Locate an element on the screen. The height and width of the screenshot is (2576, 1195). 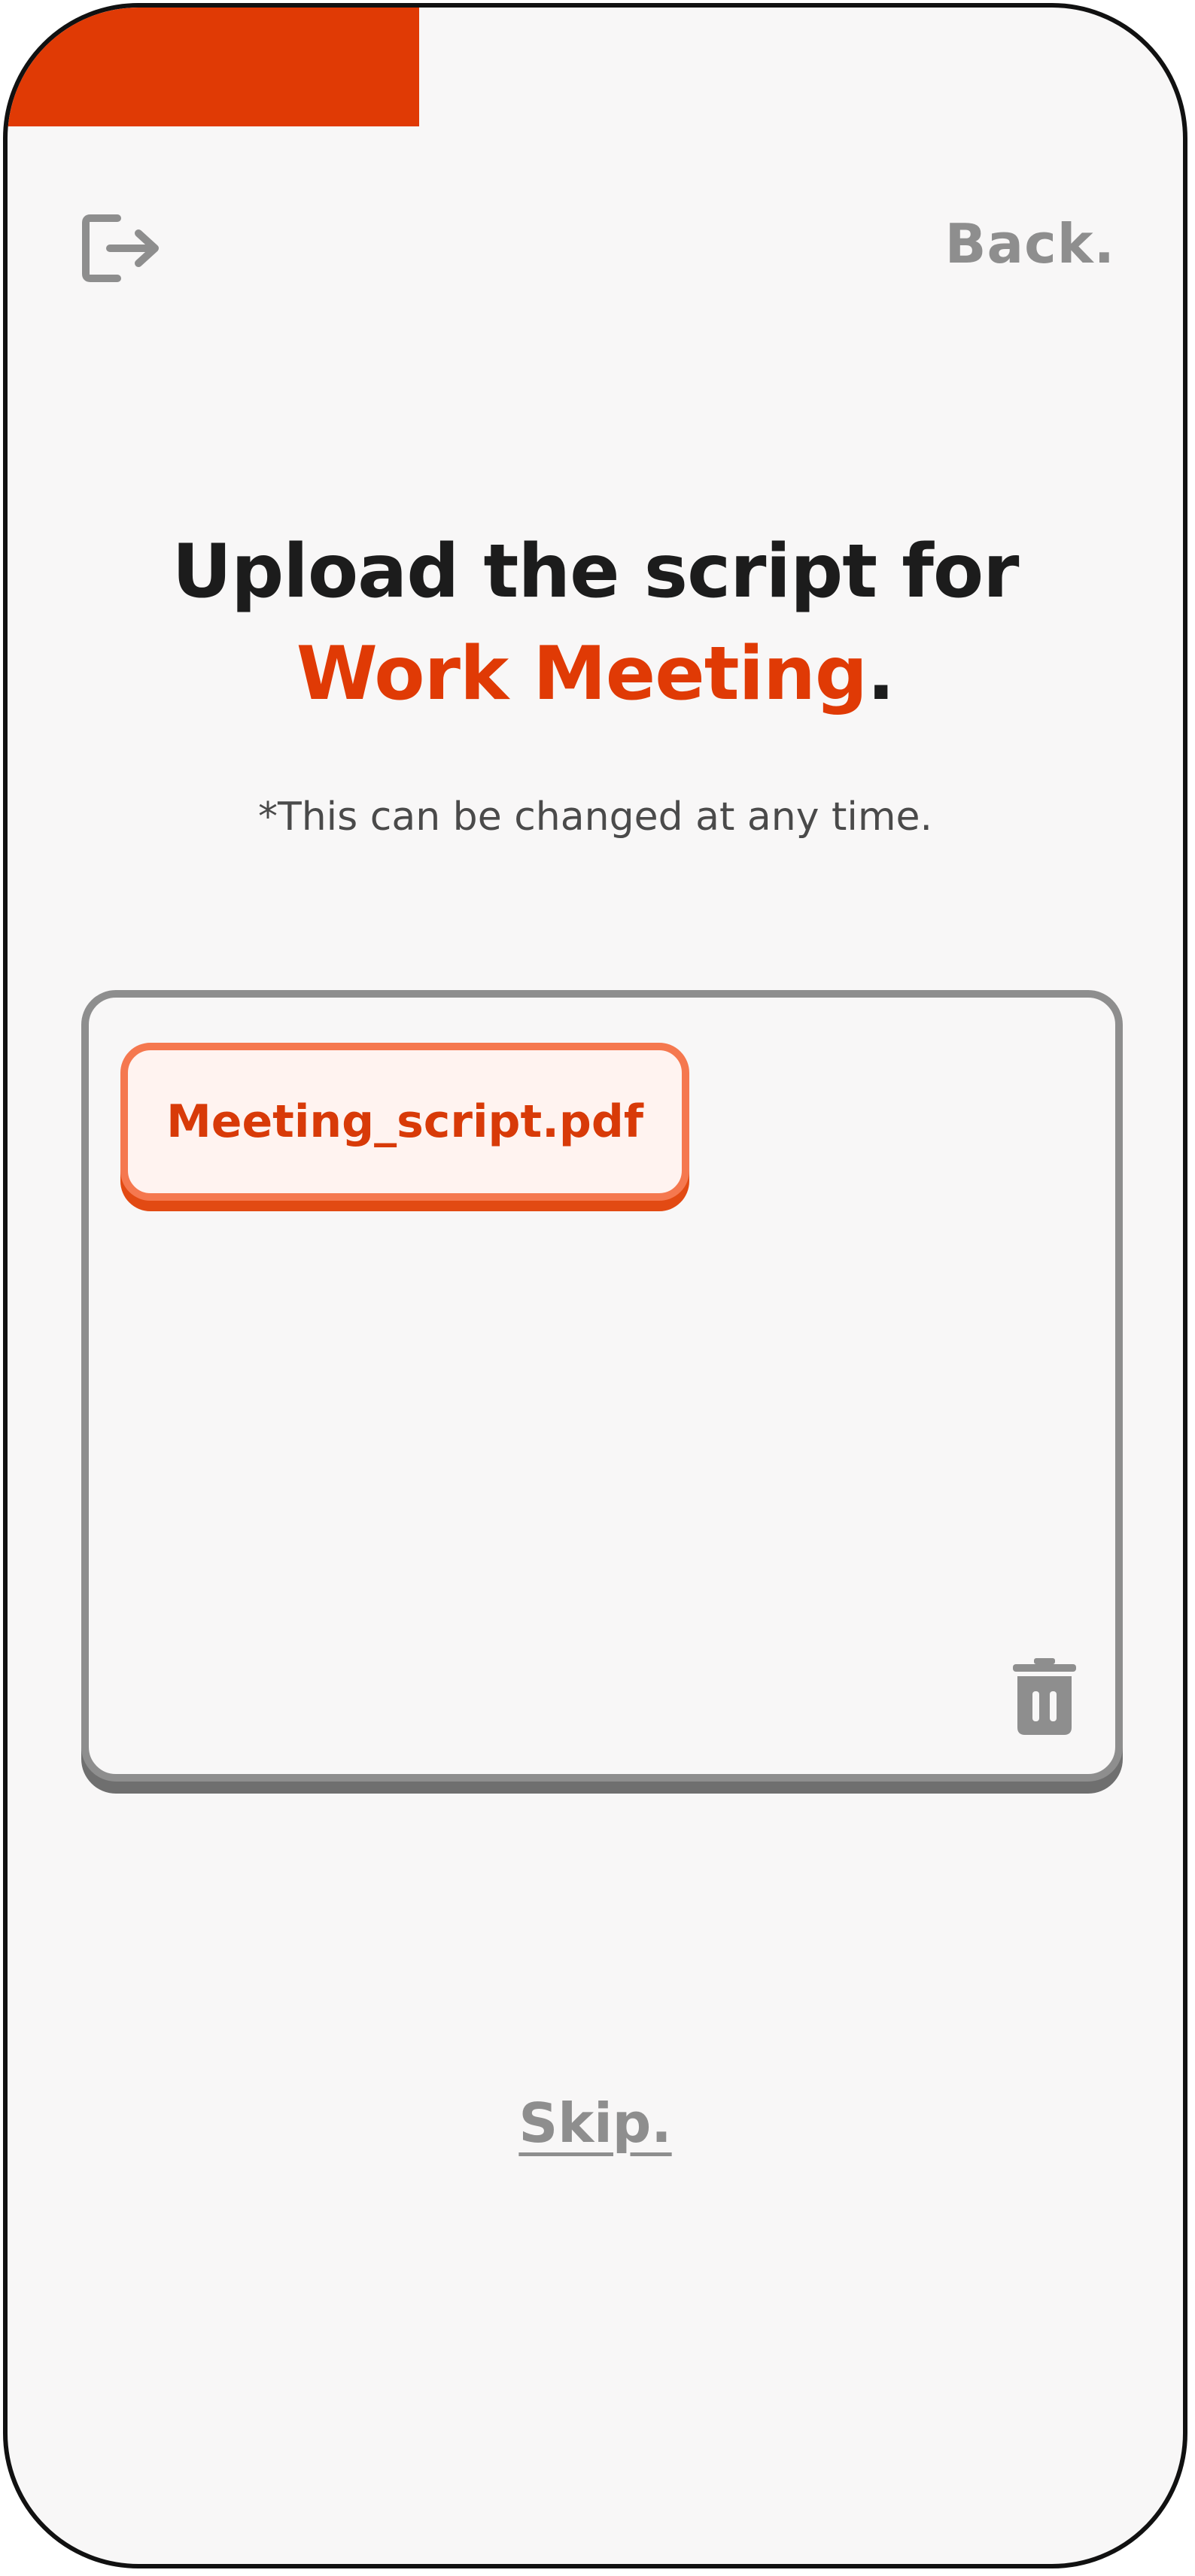
uploaded-file-chip: Meeting_script.pdf is located at coordinates (404, 1122).